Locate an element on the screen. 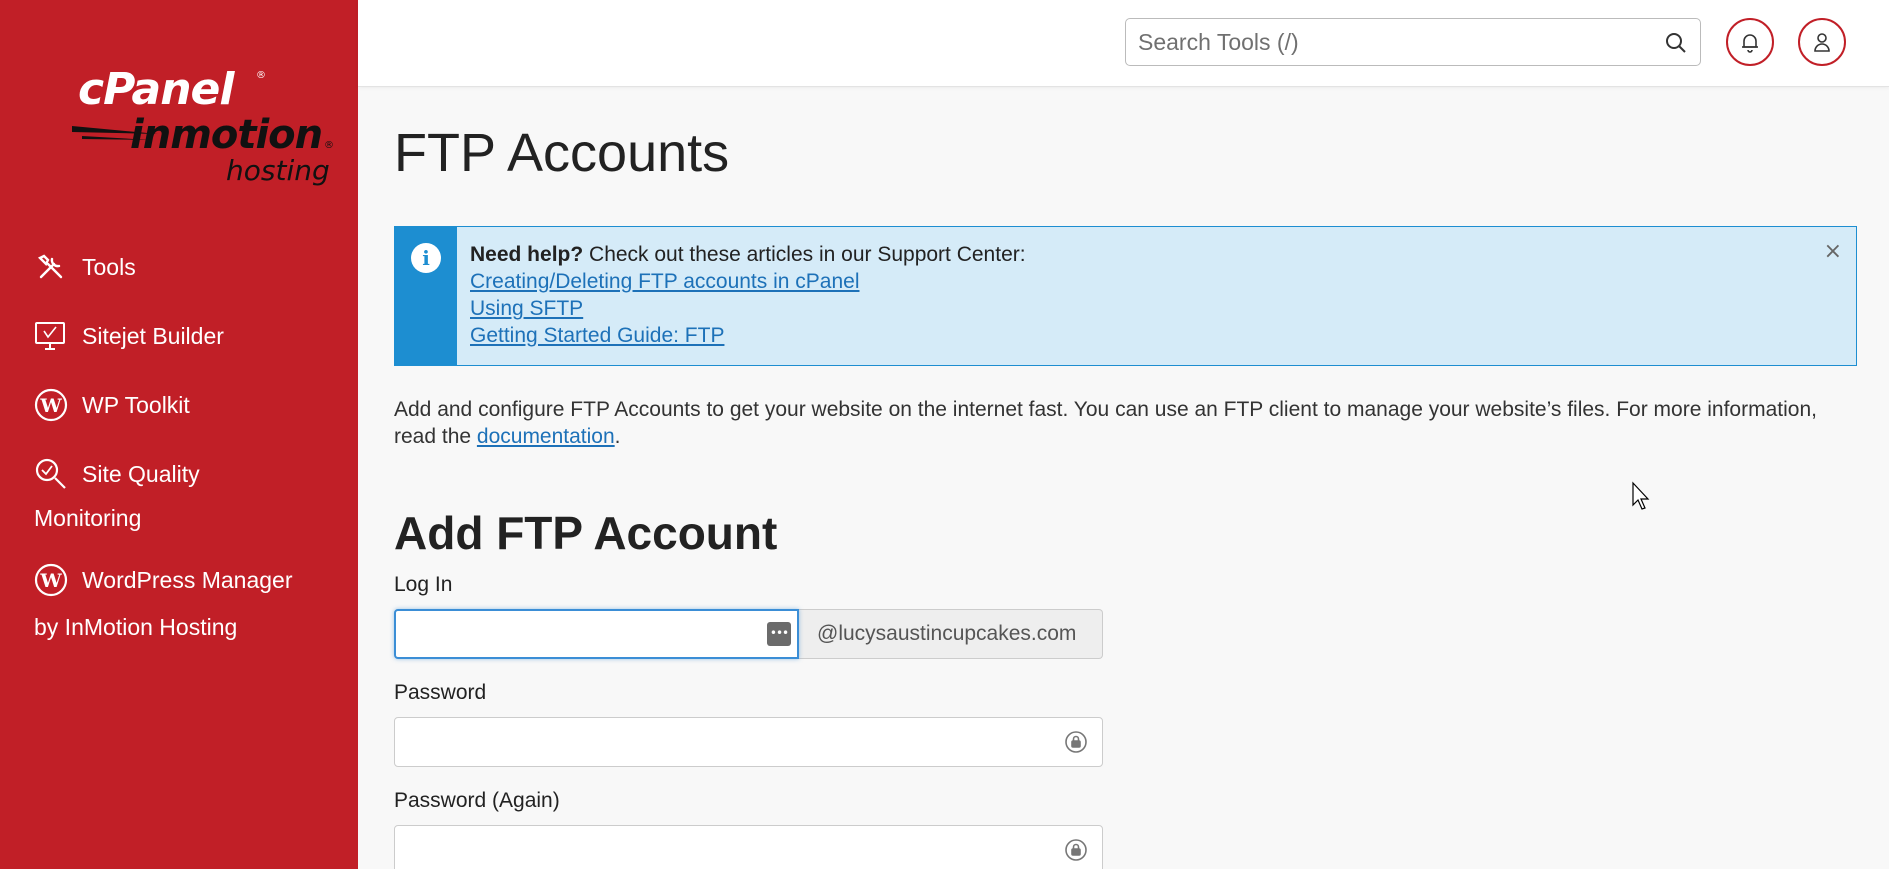  logo-registered-mark: ® is located at coordinates (261, 75).